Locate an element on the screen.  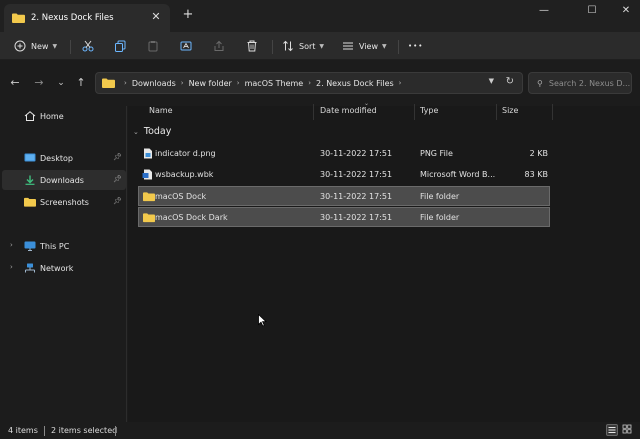
sidebar-item-label: Screenshots is located at coordinates (64, 202).